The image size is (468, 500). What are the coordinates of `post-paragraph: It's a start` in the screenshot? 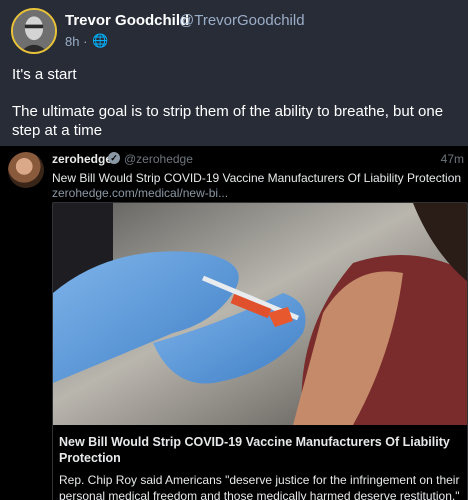 It's located at (44, 74).